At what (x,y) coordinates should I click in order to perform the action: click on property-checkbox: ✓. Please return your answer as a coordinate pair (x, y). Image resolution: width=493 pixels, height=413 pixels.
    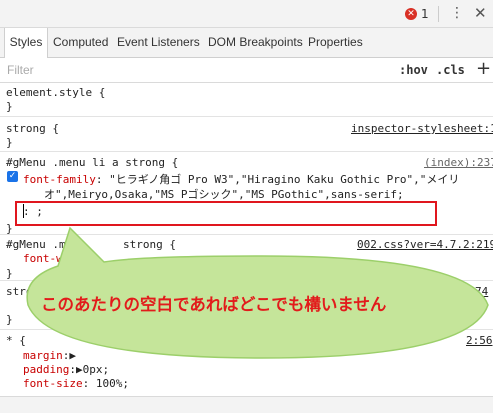
    Looking at the image, I should click on (12, 176).